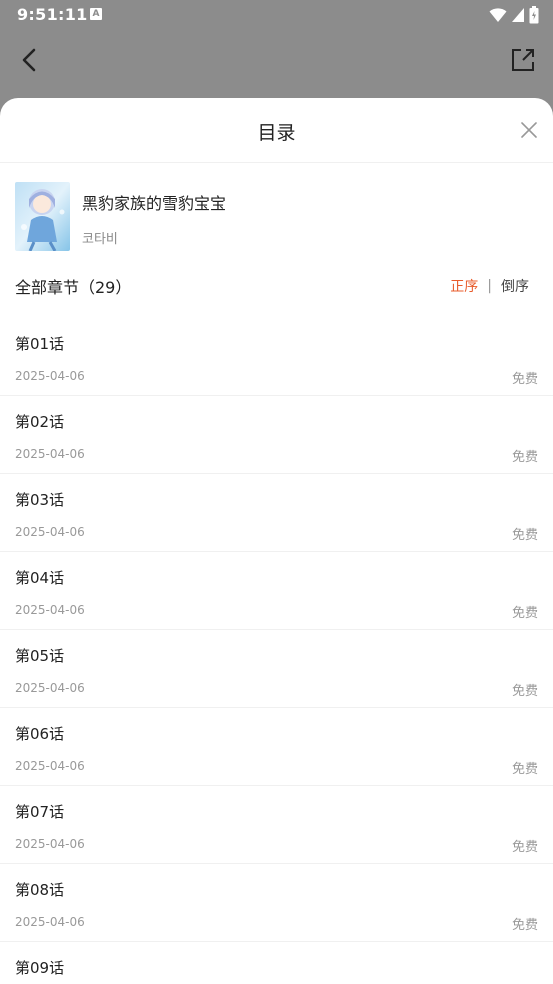  Describe the element at coordinates (529, 130) in the screenshot. I see `close-button` at that location.